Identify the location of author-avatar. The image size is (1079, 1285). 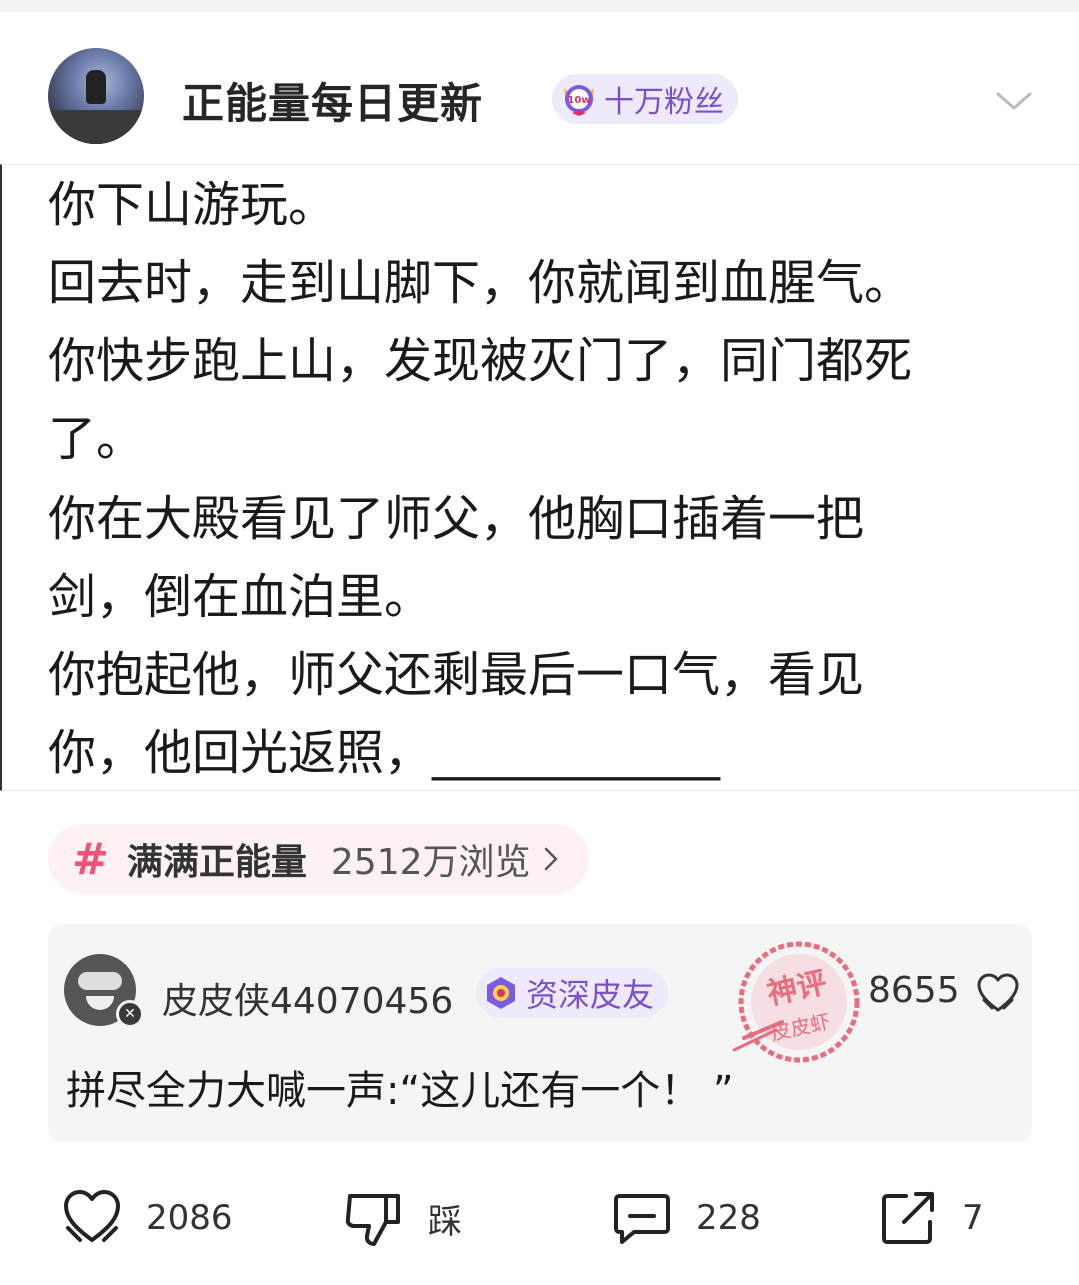
(96, 96).